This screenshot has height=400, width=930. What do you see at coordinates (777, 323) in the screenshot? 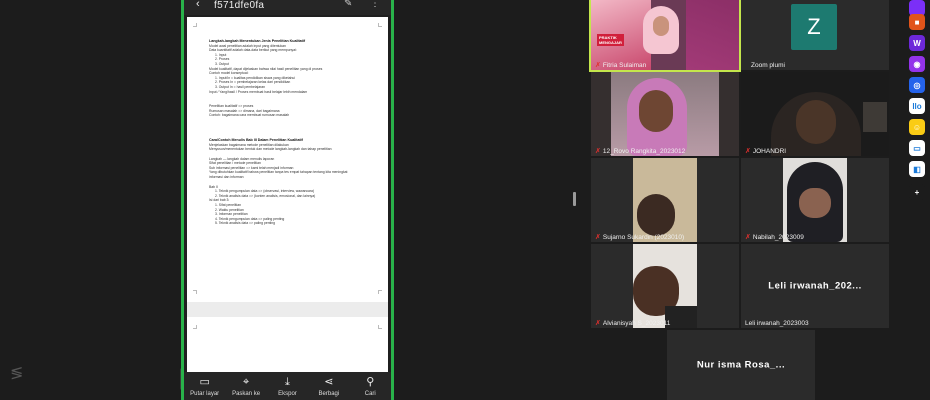
I see `participant-name: Leli irwanah_2023003` at bounding box center [777, 323].